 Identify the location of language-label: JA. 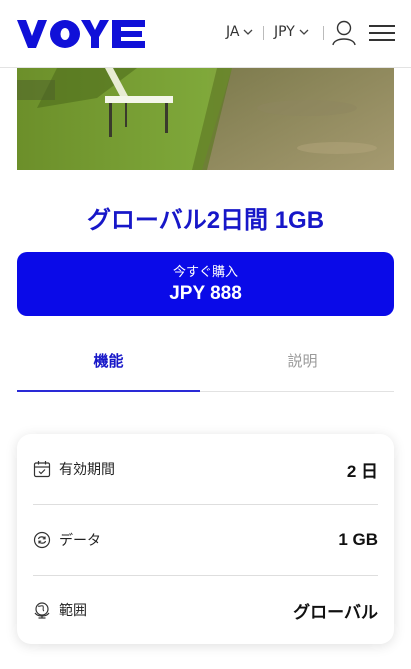
(233, 32).